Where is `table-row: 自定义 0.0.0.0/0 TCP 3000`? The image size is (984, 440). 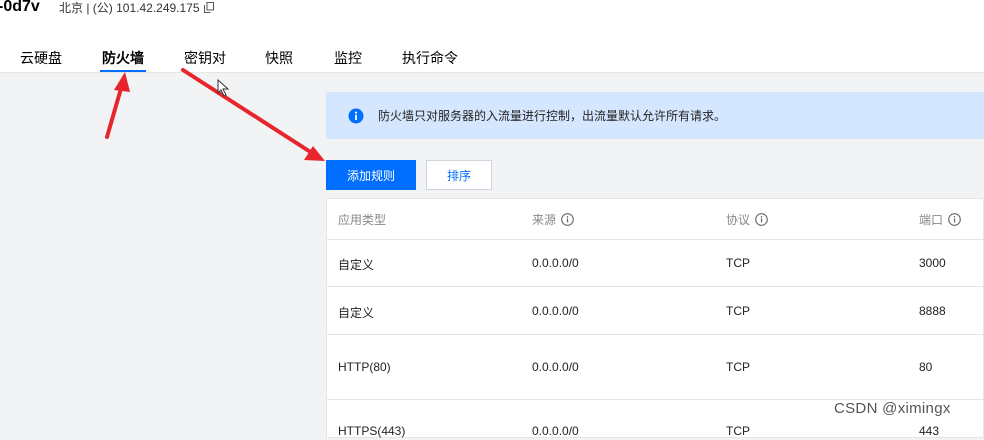
table-row: 自定义 0.0.0.0/0 TCP 3000 is located at coordinates (655, 263).